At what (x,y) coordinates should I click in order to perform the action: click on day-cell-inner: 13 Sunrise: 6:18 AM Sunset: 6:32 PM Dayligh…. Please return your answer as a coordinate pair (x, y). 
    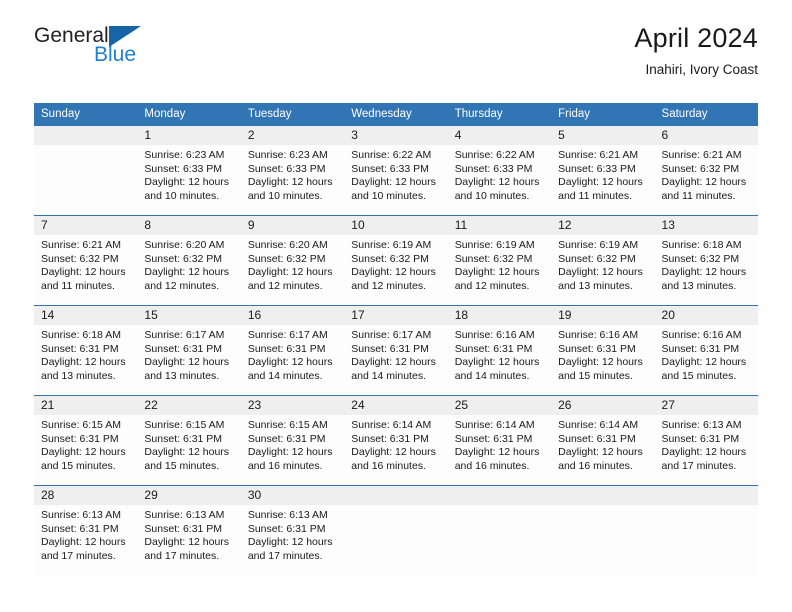
    Looking at the image, I should click on (706, 260).